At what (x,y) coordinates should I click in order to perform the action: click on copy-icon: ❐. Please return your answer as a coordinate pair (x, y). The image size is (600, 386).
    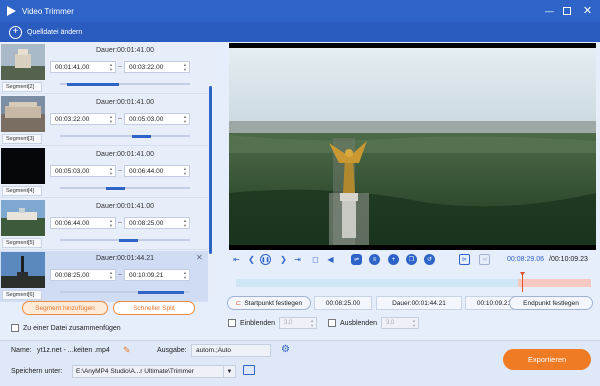
    Looking at the image, I should click on (411, 259).